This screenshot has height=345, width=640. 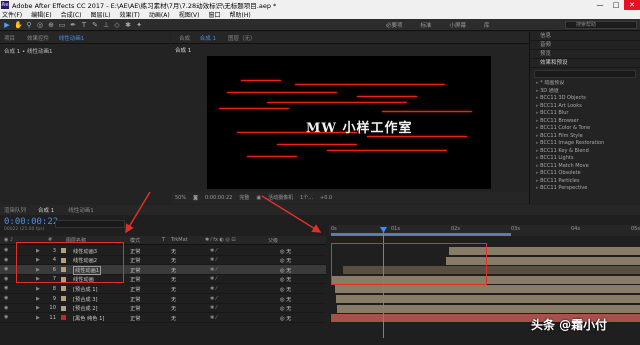 What do you see at coordinates (85, 299) in the screenshot?
I see `layer-name: [预合成 3]` at bounding box center [85, 299].